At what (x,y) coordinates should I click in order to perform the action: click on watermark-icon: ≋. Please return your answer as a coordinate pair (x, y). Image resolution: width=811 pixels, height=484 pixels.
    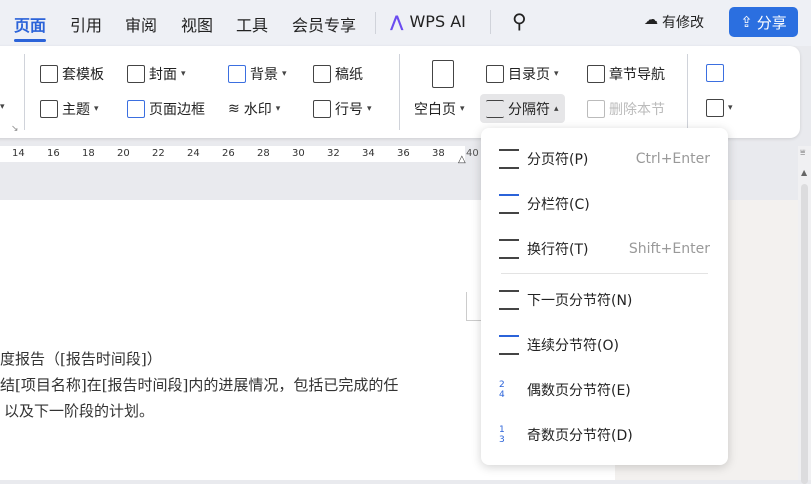
    Looking at the image, I should click on (234, 109).